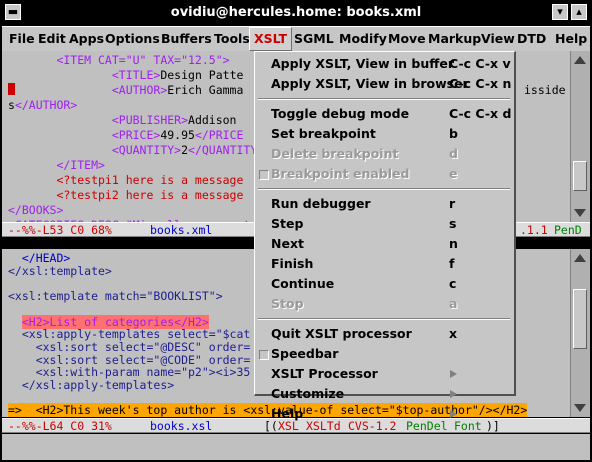 This screenshot has height=462, width=592. Describe the element at coordinates (88, 90) in the screenshot. I see `code-token: <AUTHOR>` at that location.